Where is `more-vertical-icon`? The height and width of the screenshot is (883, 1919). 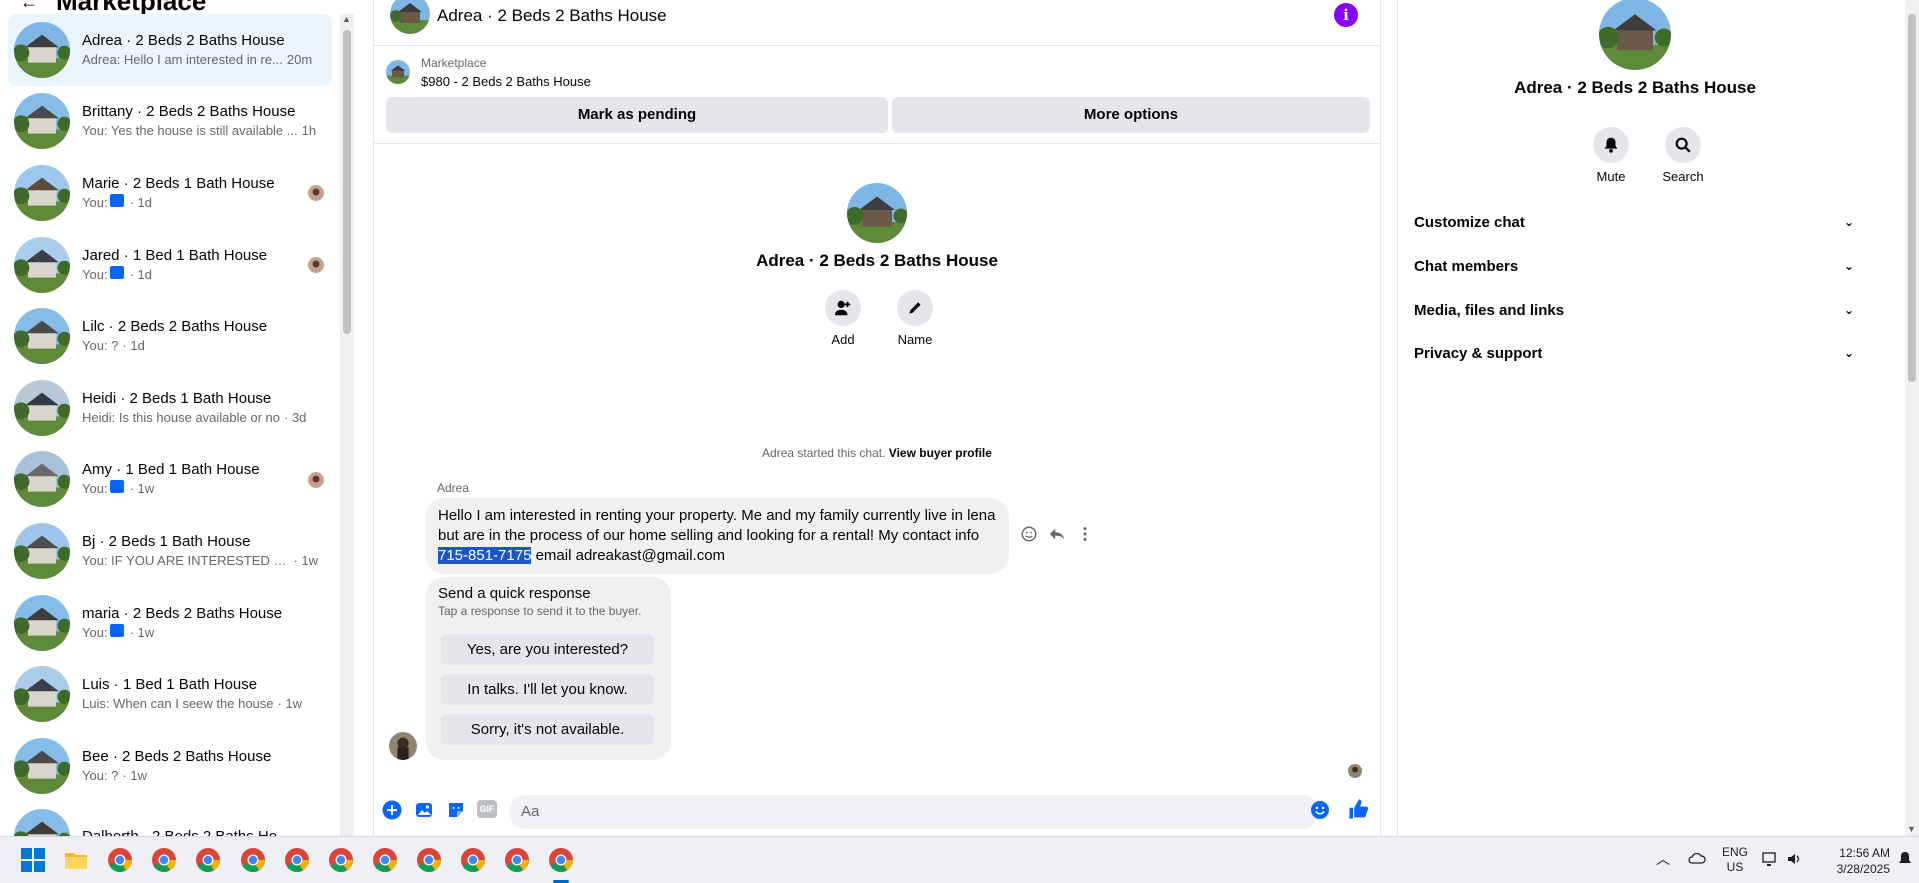 more-vertical-icon is located at coordinates (1085, 536).